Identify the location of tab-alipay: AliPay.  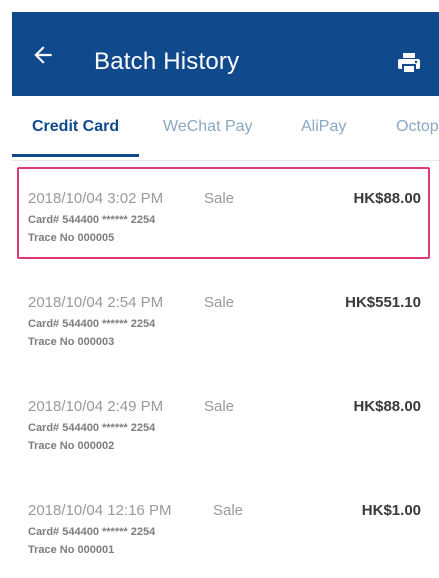
(323, 127).